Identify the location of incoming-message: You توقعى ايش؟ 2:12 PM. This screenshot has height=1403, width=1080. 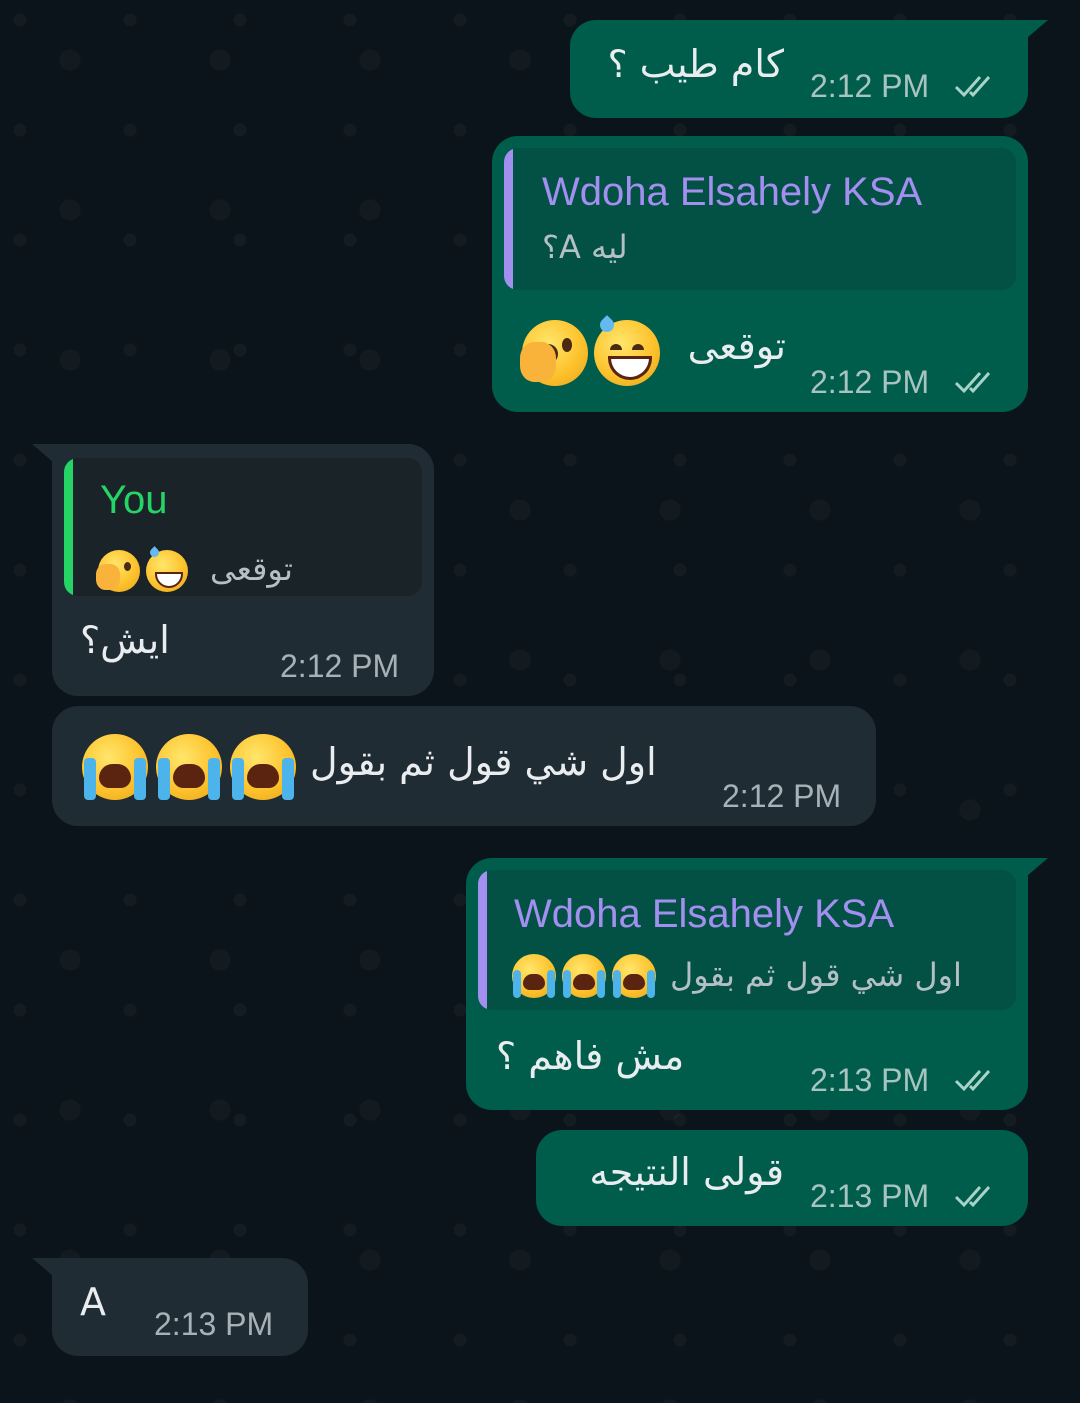
(233, 570).